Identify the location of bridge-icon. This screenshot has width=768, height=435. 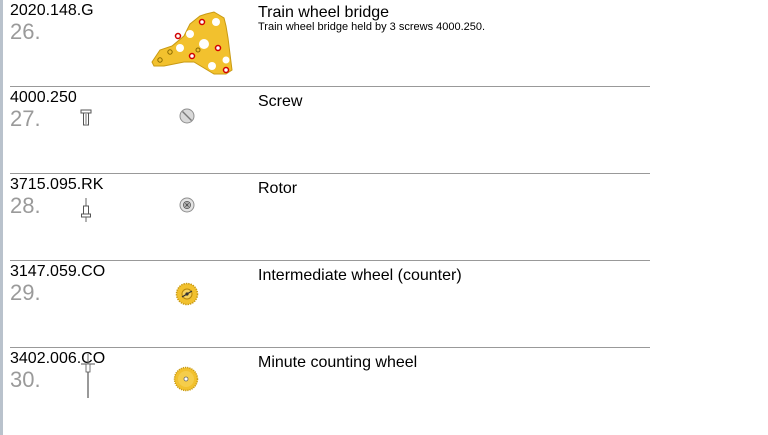
(189, 42).